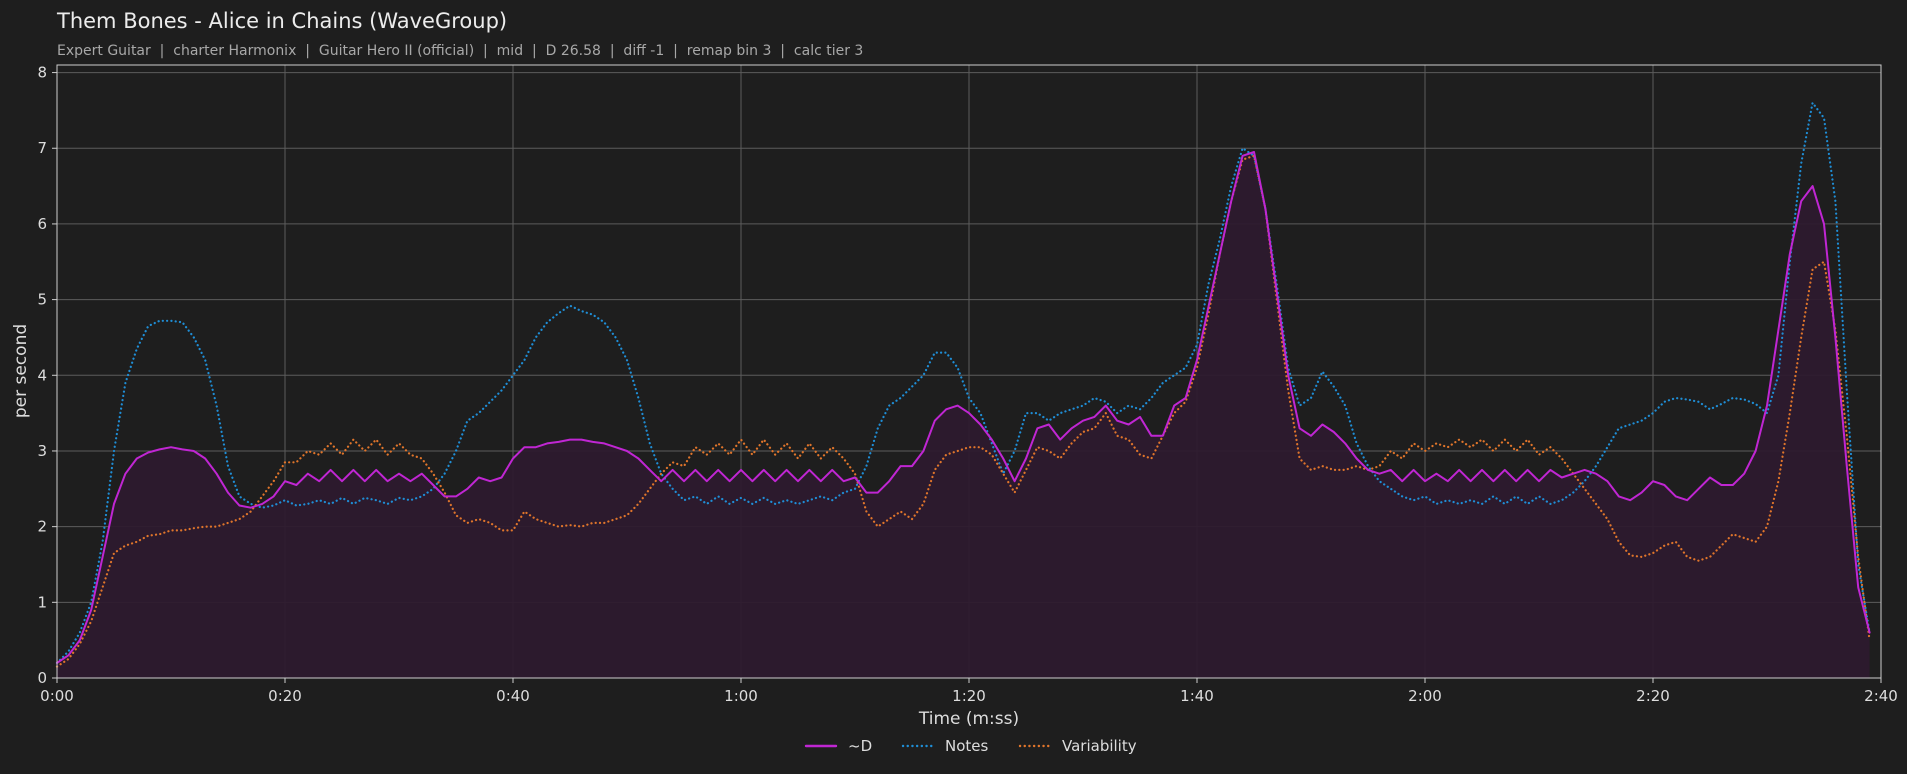  Describe the element at coordinates (741, 696) in the screenshot. I see `x-tick-label-3: 1:00` at that location.